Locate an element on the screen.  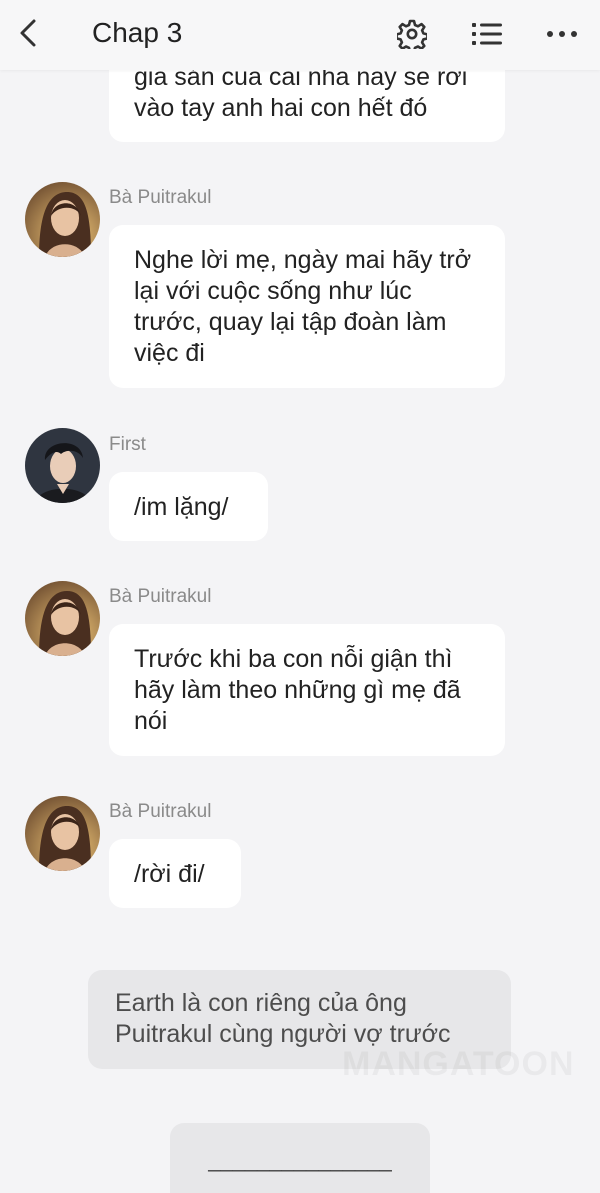
reply-input: _______________ is located at coordinates (300, 1158).